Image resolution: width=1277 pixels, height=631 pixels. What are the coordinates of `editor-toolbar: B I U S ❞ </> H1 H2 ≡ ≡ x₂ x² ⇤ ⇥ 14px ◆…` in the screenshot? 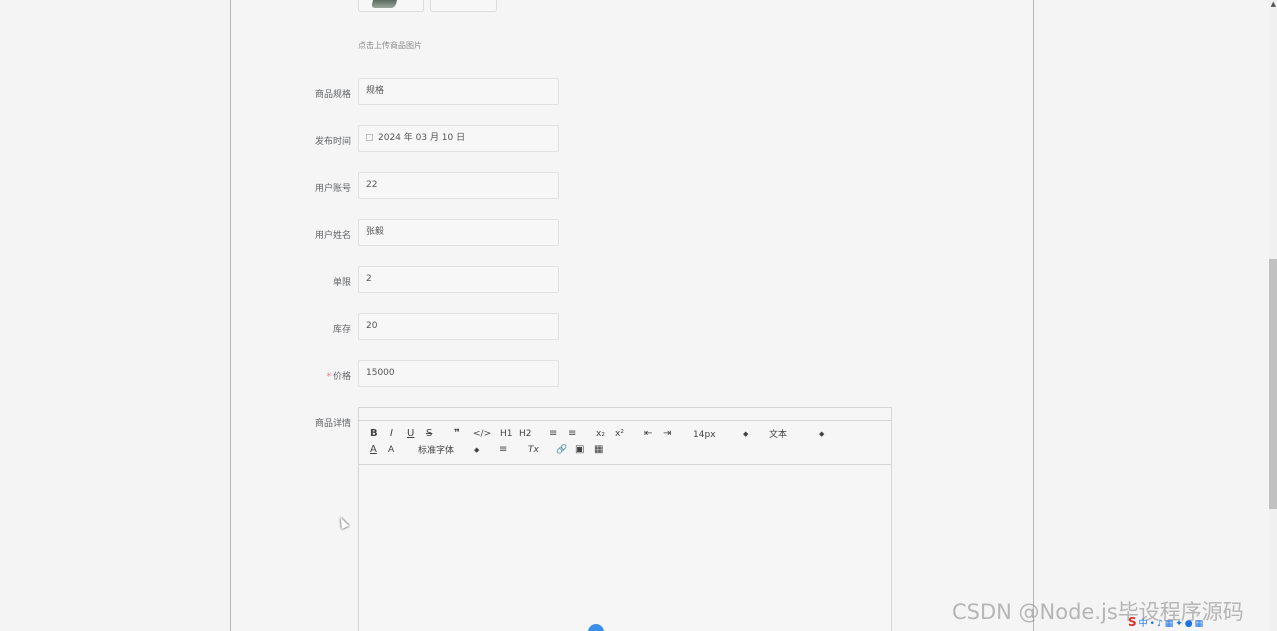 It's located at (625, 443).